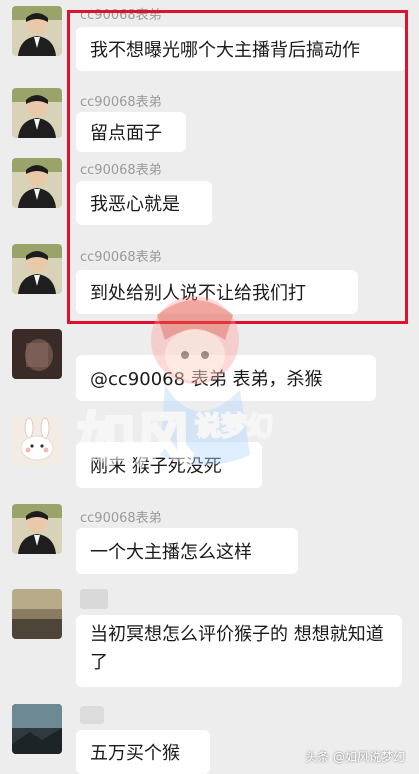 The image size is (419, 774). I want to click on message-bubble: @cc90068 表弟 表弟，杀猴, so click(226, 378).